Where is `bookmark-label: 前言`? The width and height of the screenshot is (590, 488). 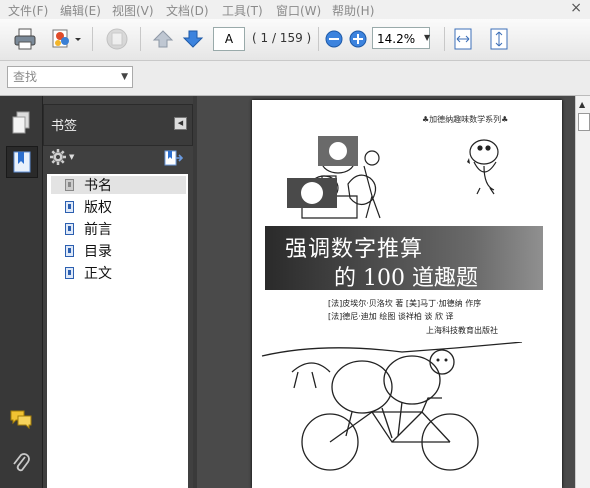 bookmark-label: 前言 is located at coordinates (98, 230).